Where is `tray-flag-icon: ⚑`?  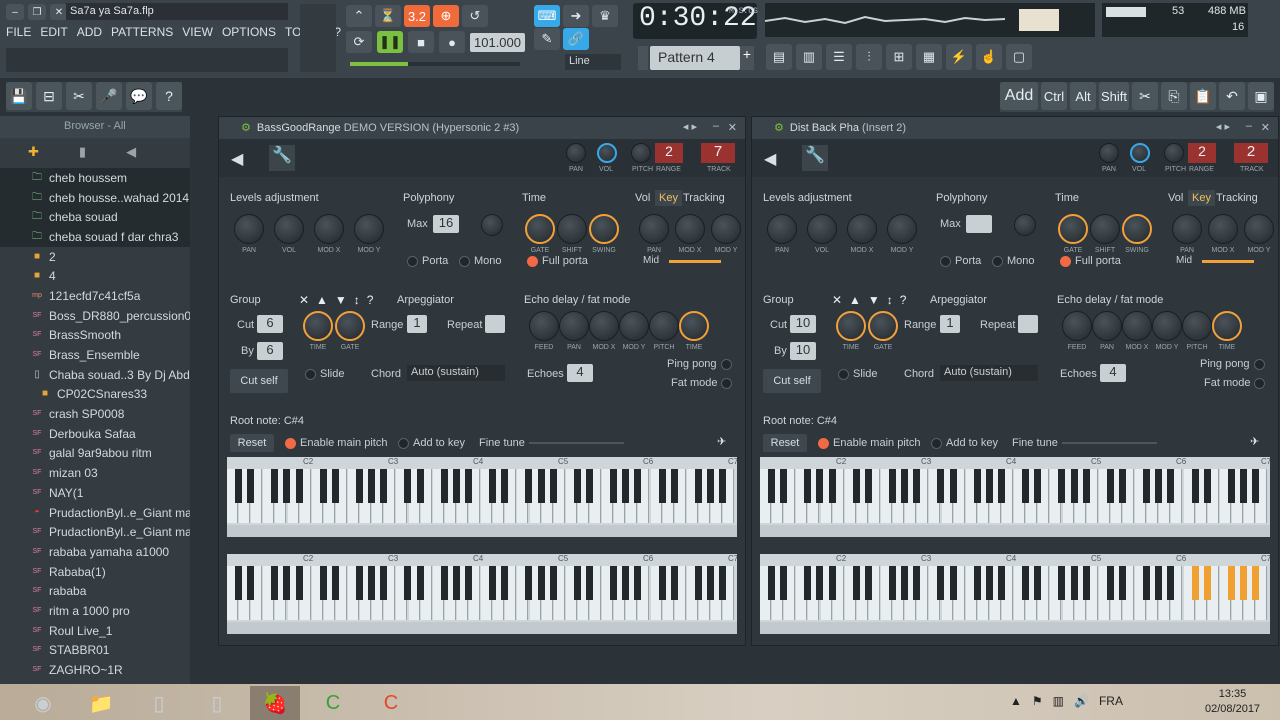
tray-flag-icon: ⚑ is located at coordinates (1037, 701).